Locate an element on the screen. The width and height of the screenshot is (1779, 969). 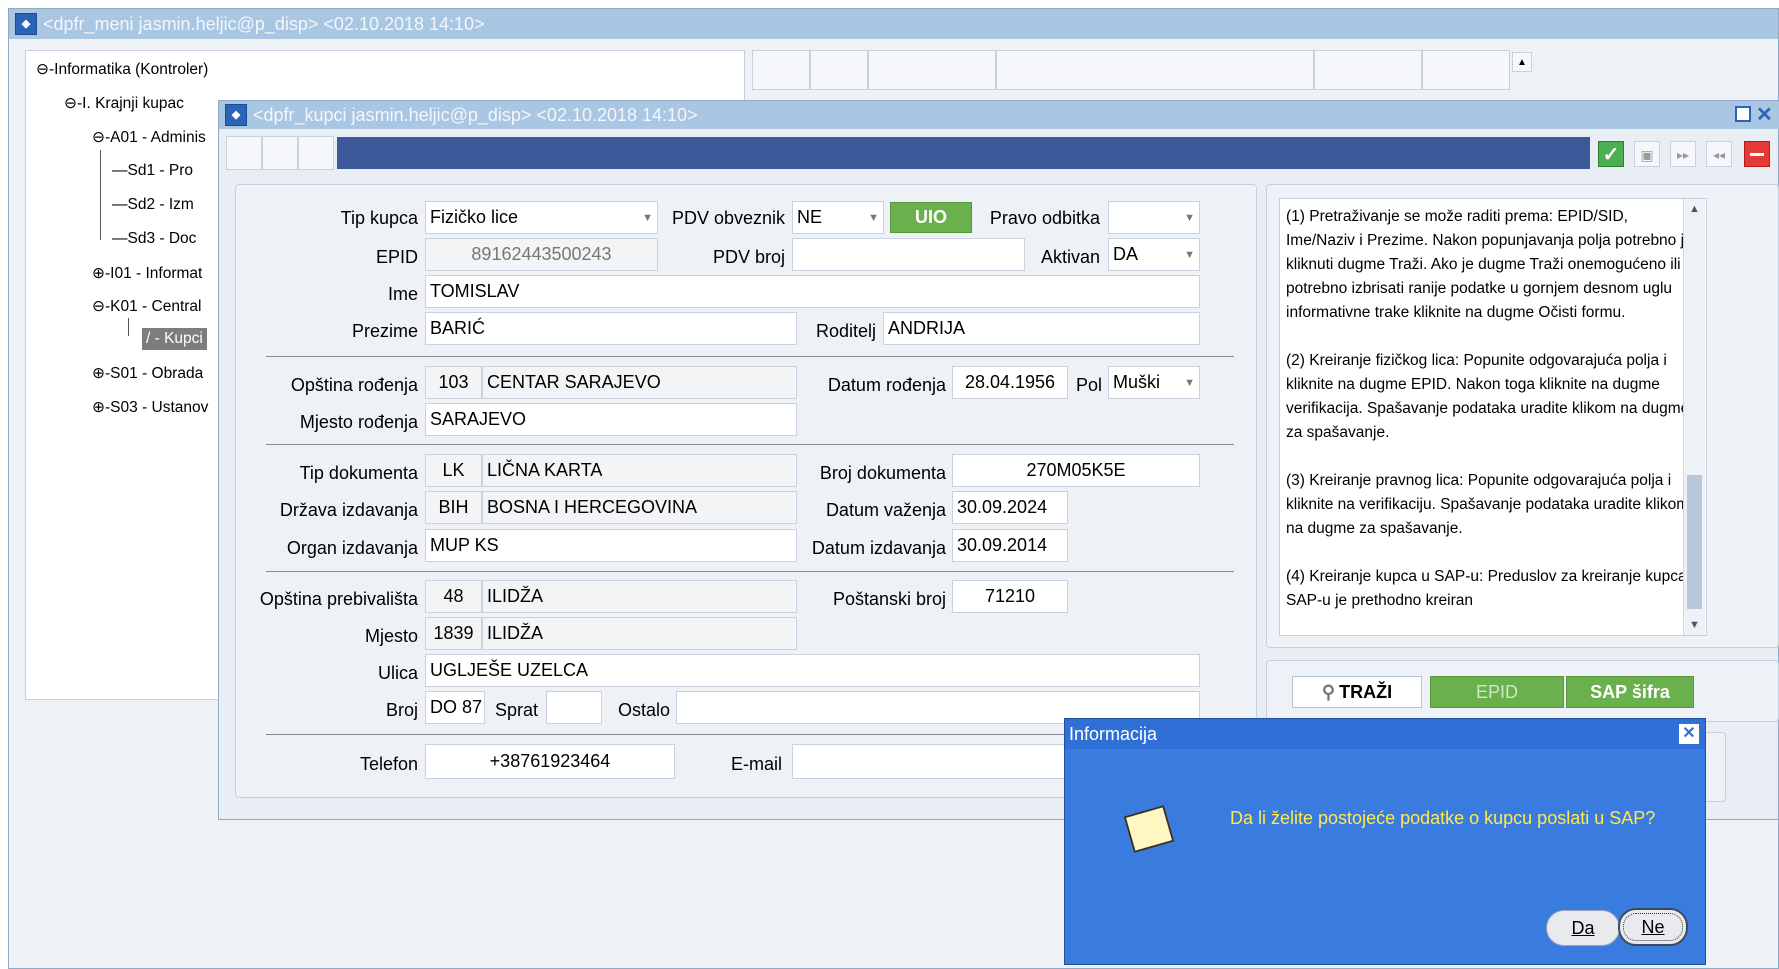
opstina-prebivalista-code-field: 48 is located at coordinates (453, 596).